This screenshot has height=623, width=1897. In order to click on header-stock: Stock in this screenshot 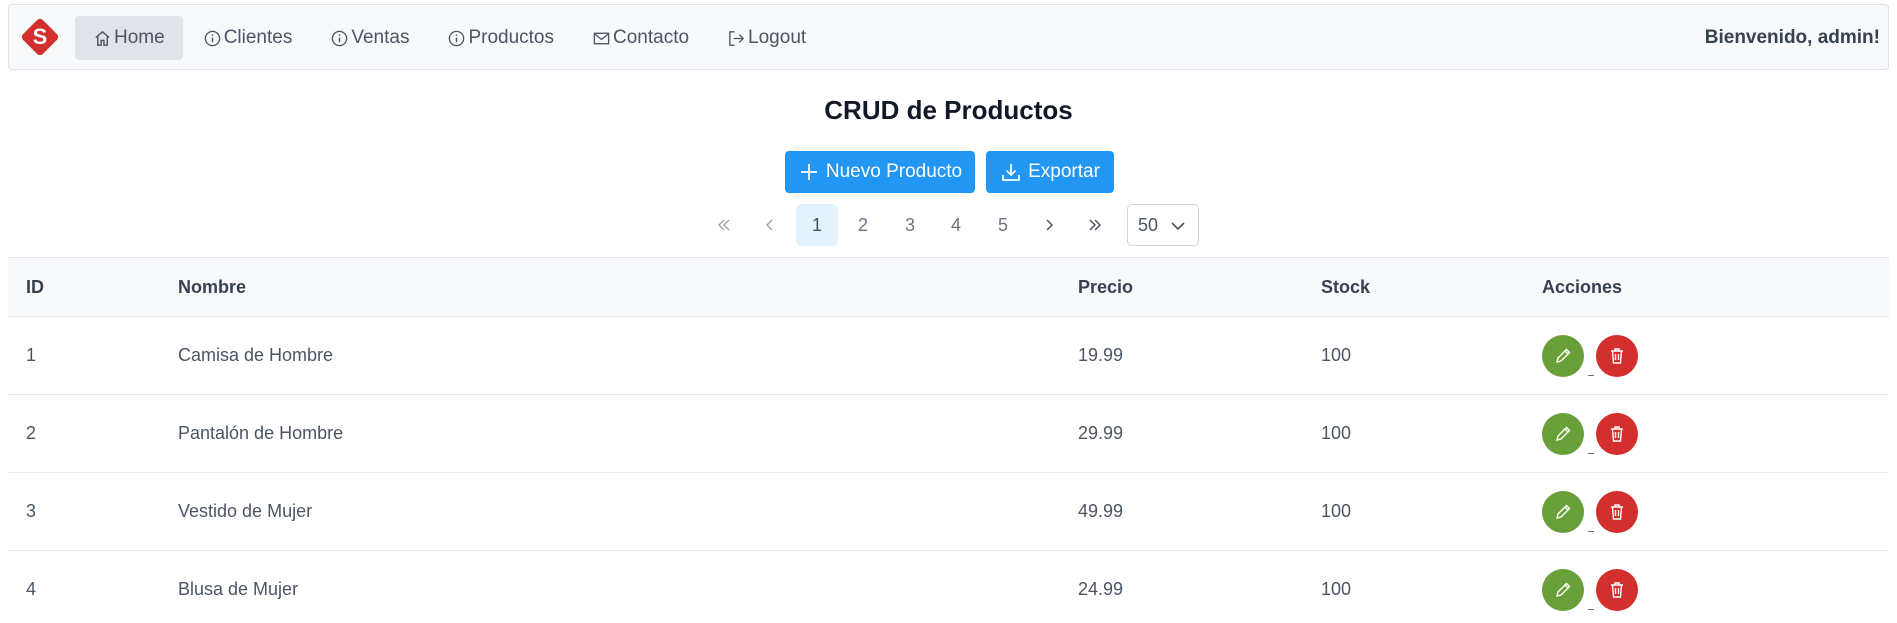, I will do `click(1345, 287)`.